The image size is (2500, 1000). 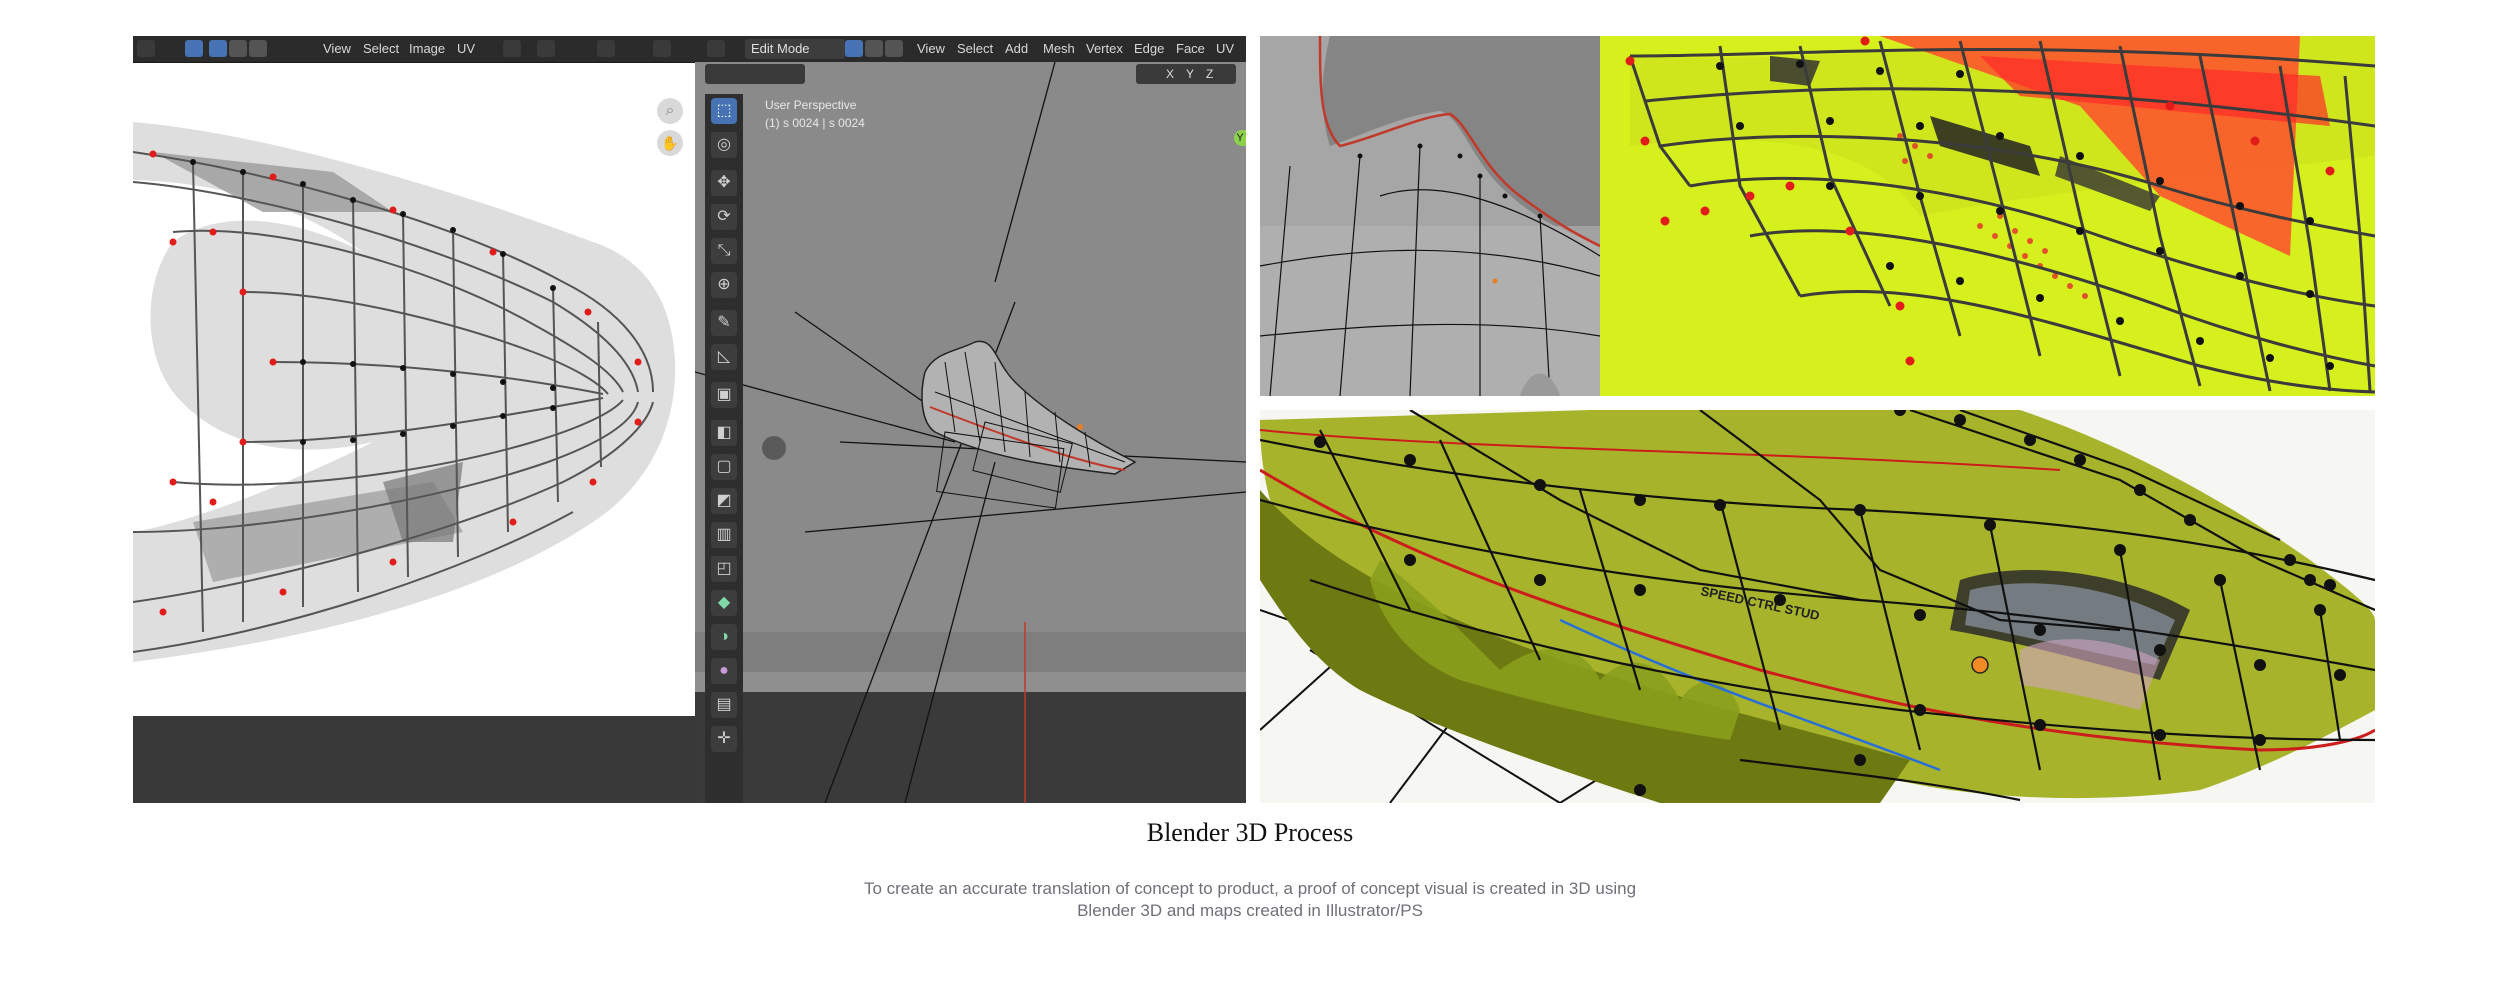 I want to click on pan-hand-icon: ✋, so click(x=670, y=143).